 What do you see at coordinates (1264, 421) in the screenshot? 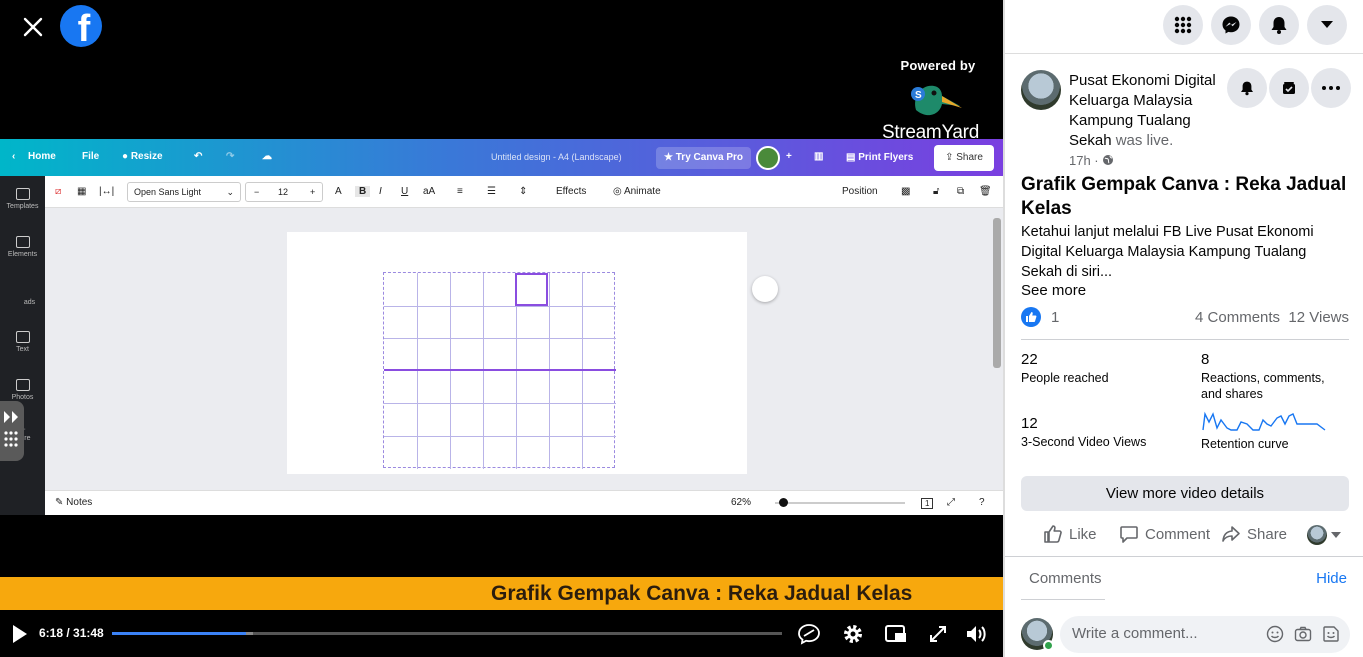
I see `retention-curve-chart` at bounding box center [1264, 421].